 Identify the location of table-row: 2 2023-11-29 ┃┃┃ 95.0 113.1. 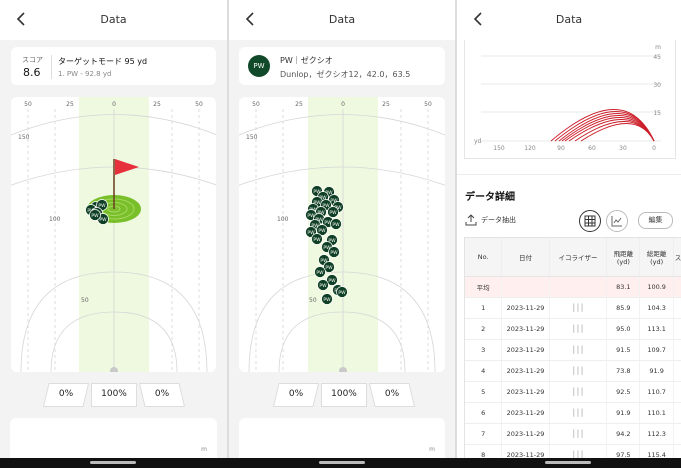
(573, 329).